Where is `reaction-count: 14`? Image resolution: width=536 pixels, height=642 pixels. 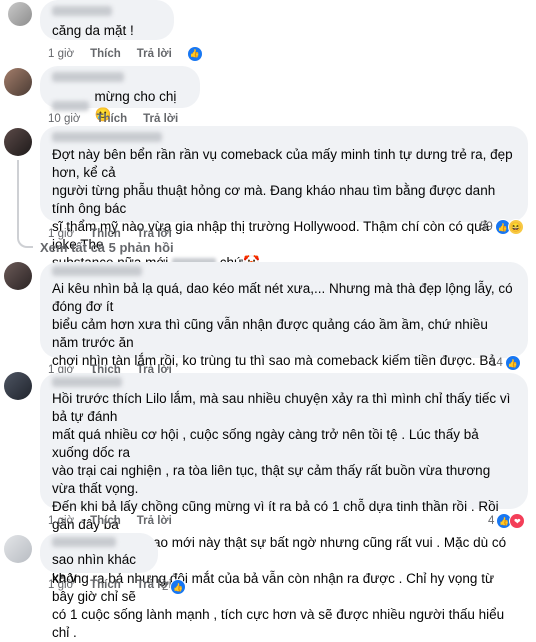 reaction-count: 14 is located at coordinates (496, 363).